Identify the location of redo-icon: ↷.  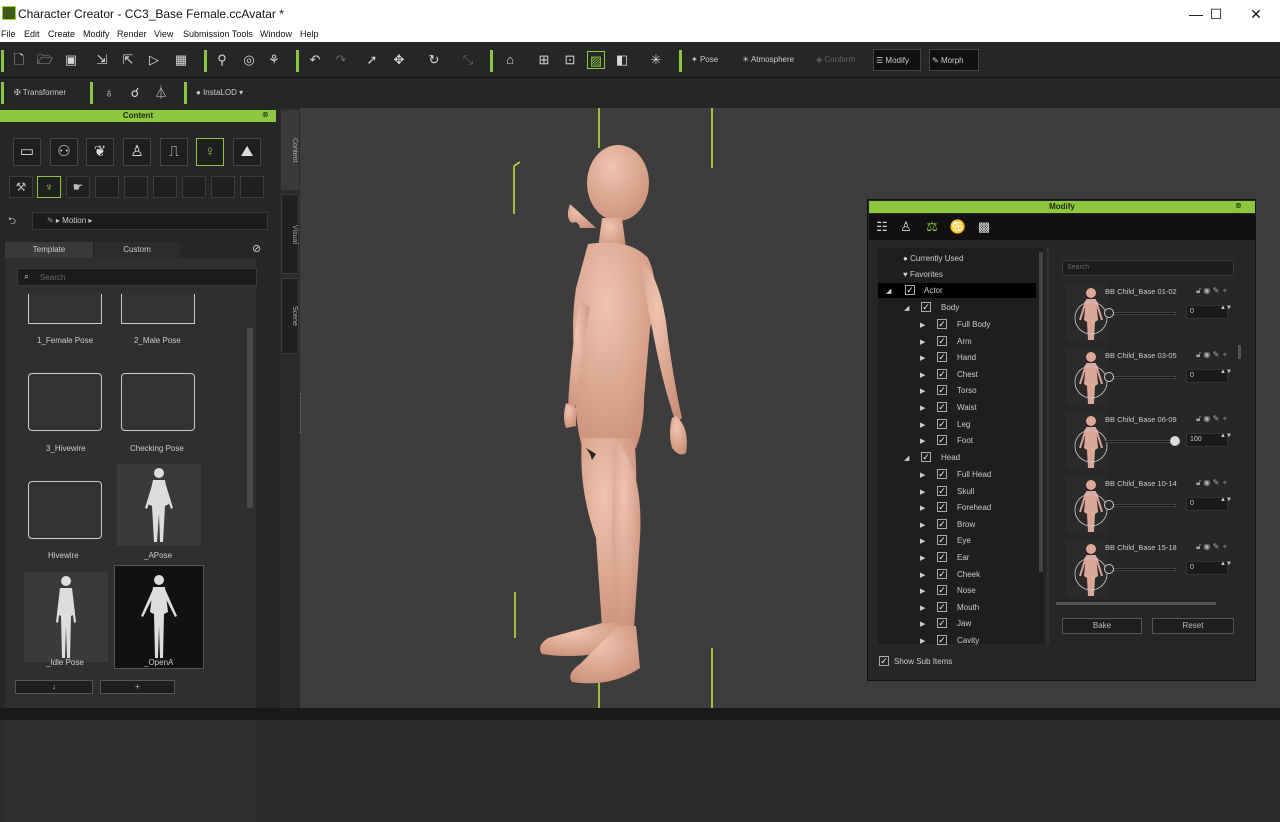
(341, 60).